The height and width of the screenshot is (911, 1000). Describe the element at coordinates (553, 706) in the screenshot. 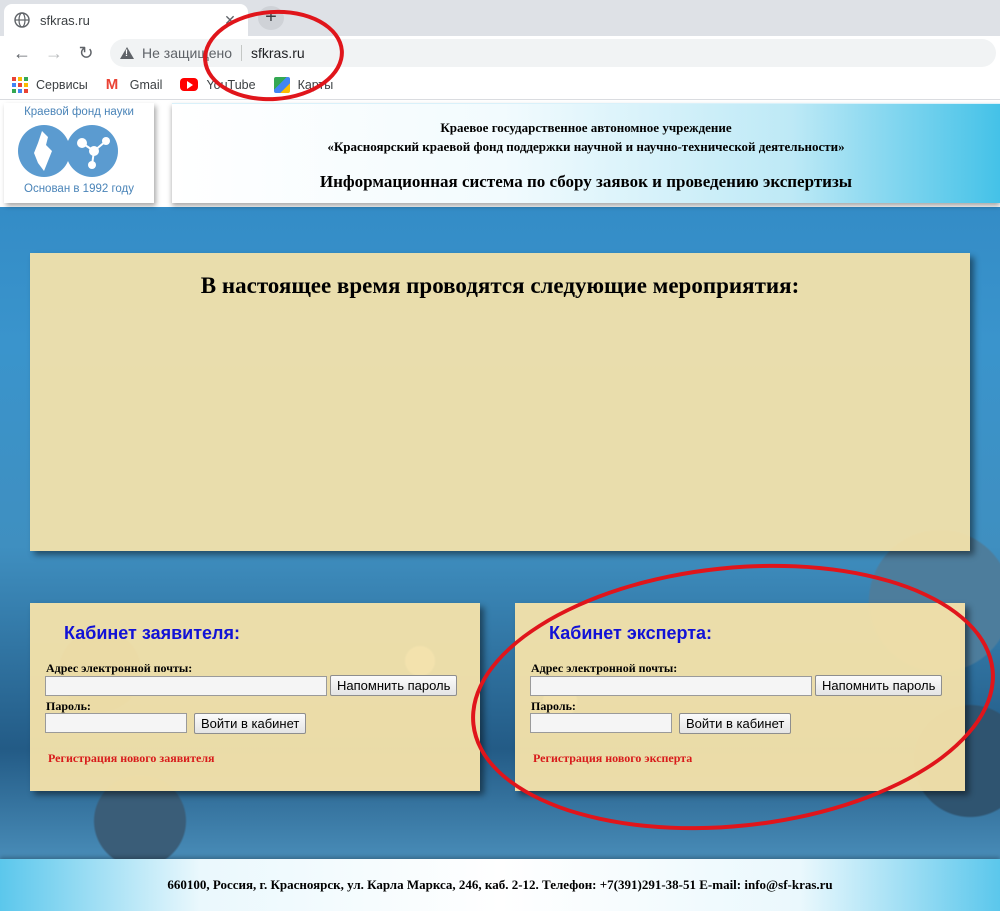

I see `expert-password-label: Пароль:` at that location.